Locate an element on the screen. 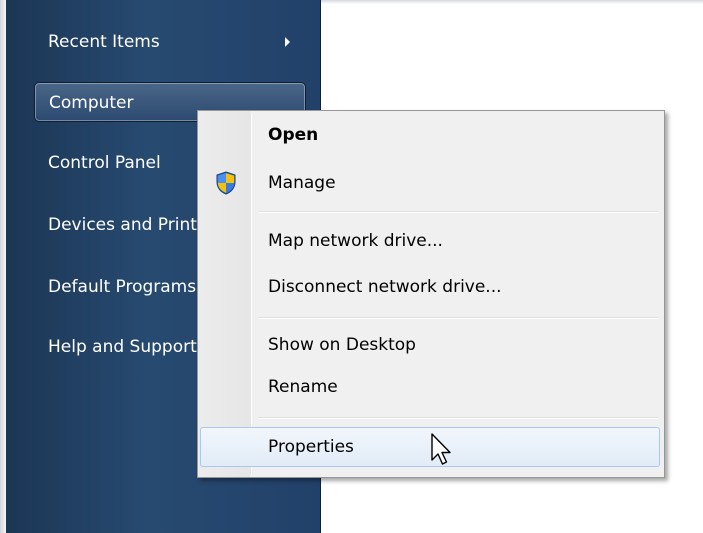 The image size is (703, 533). submenu-arrow-icon is located at coordinates (287, 42).